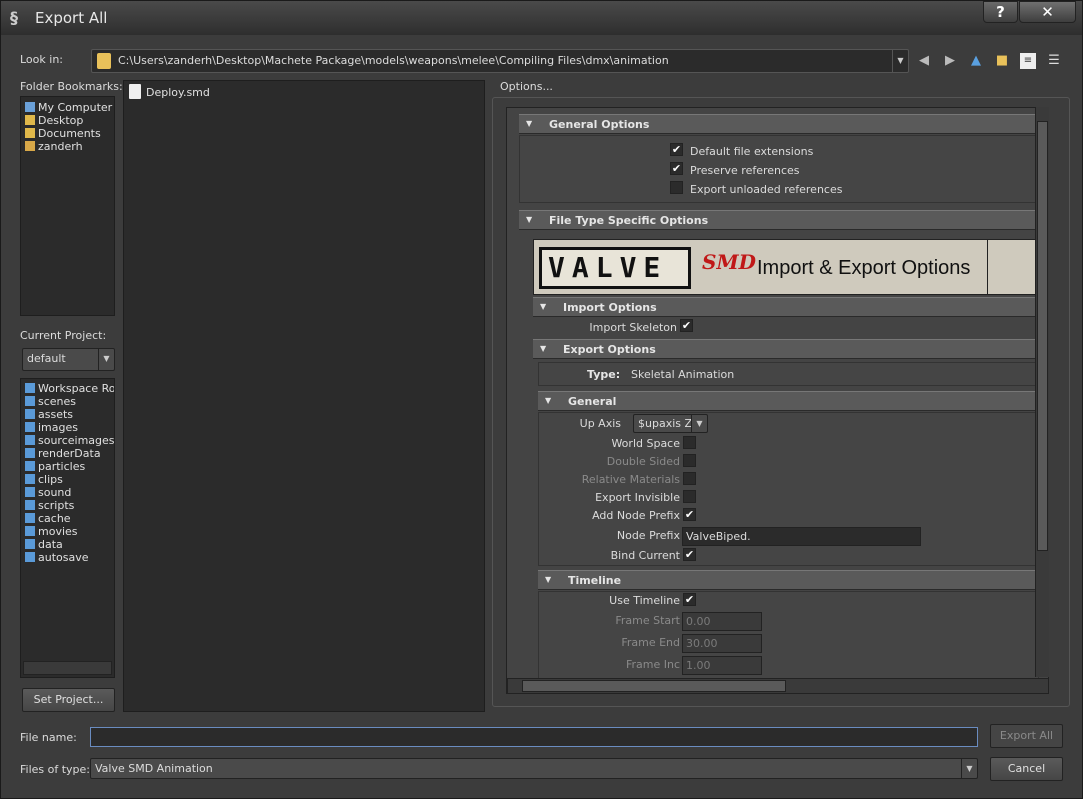 The image size is (1083, 799). Describe the element at coordinates (648, 535) in the screenshot. I see `node-prefix-label: Node Prefix` at that location.